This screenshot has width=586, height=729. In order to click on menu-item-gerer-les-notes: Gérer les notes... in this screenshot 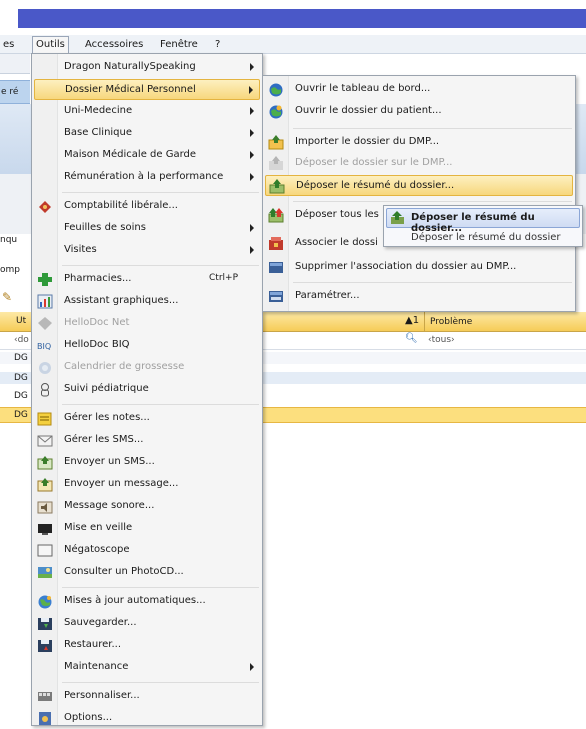, I will do `click(147, 418)`.